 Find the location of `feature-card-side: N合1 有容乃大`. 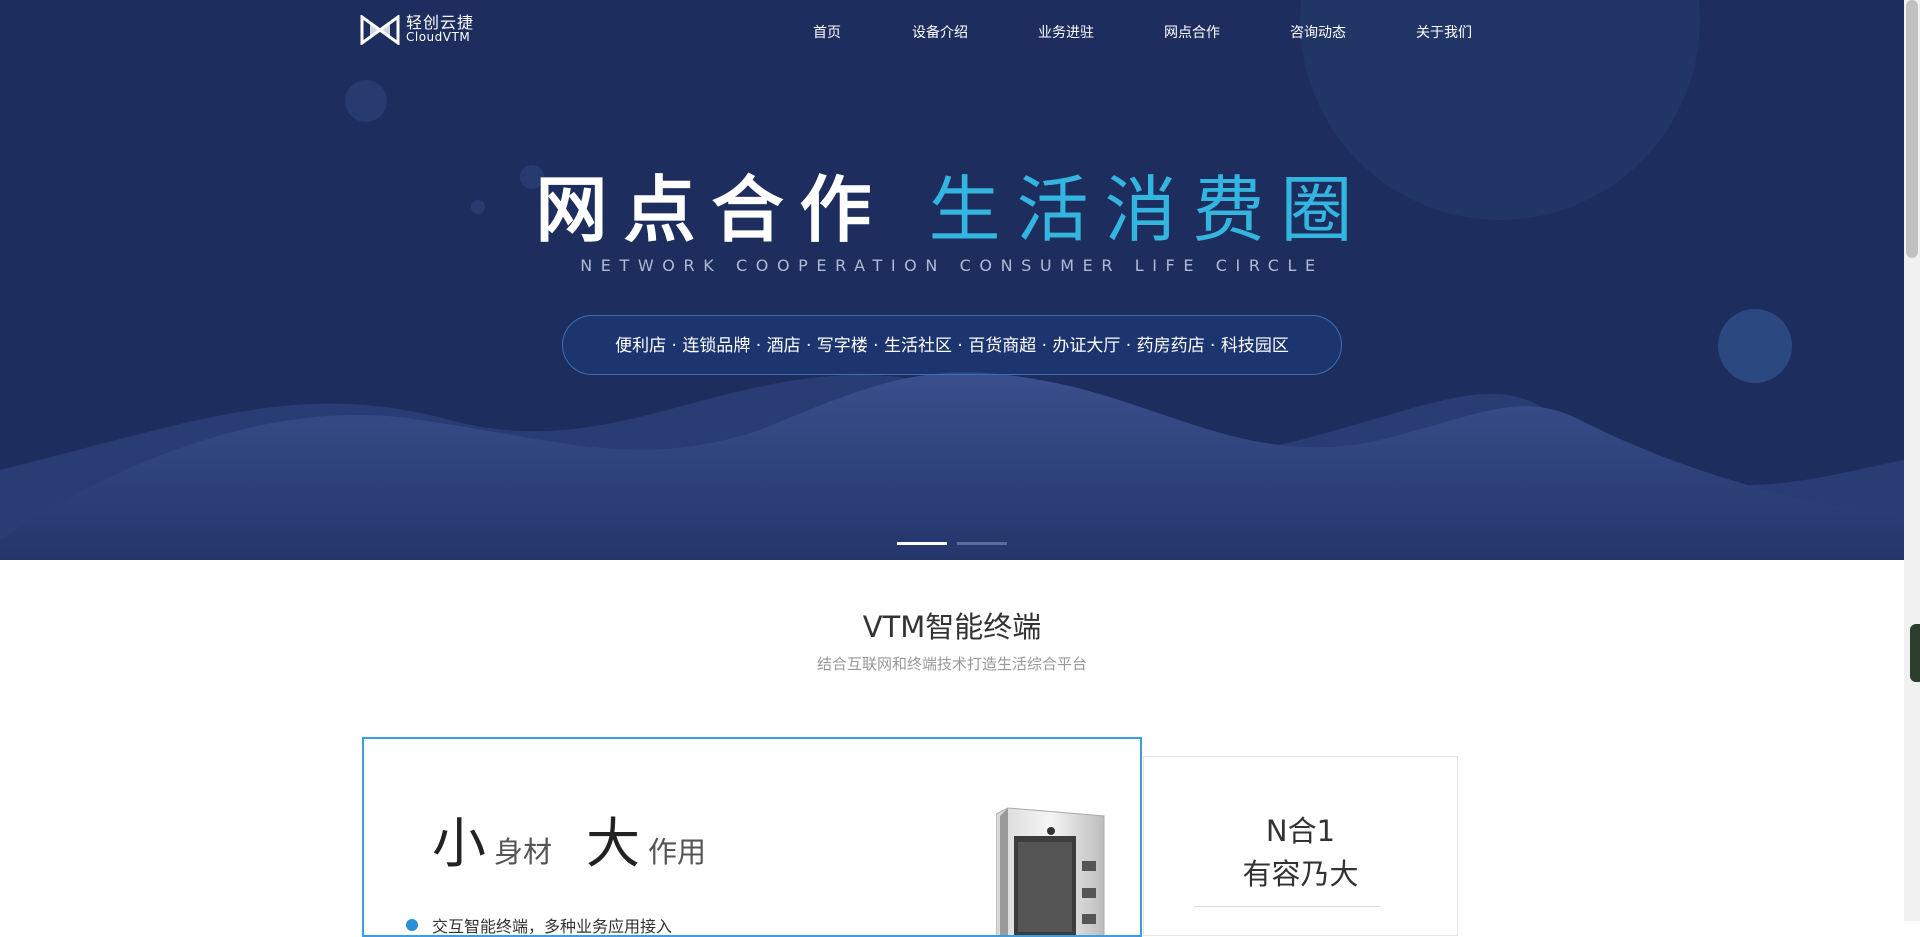

feature-card-side: N合1 有容乃大 is located at coordinates (1300, 846).